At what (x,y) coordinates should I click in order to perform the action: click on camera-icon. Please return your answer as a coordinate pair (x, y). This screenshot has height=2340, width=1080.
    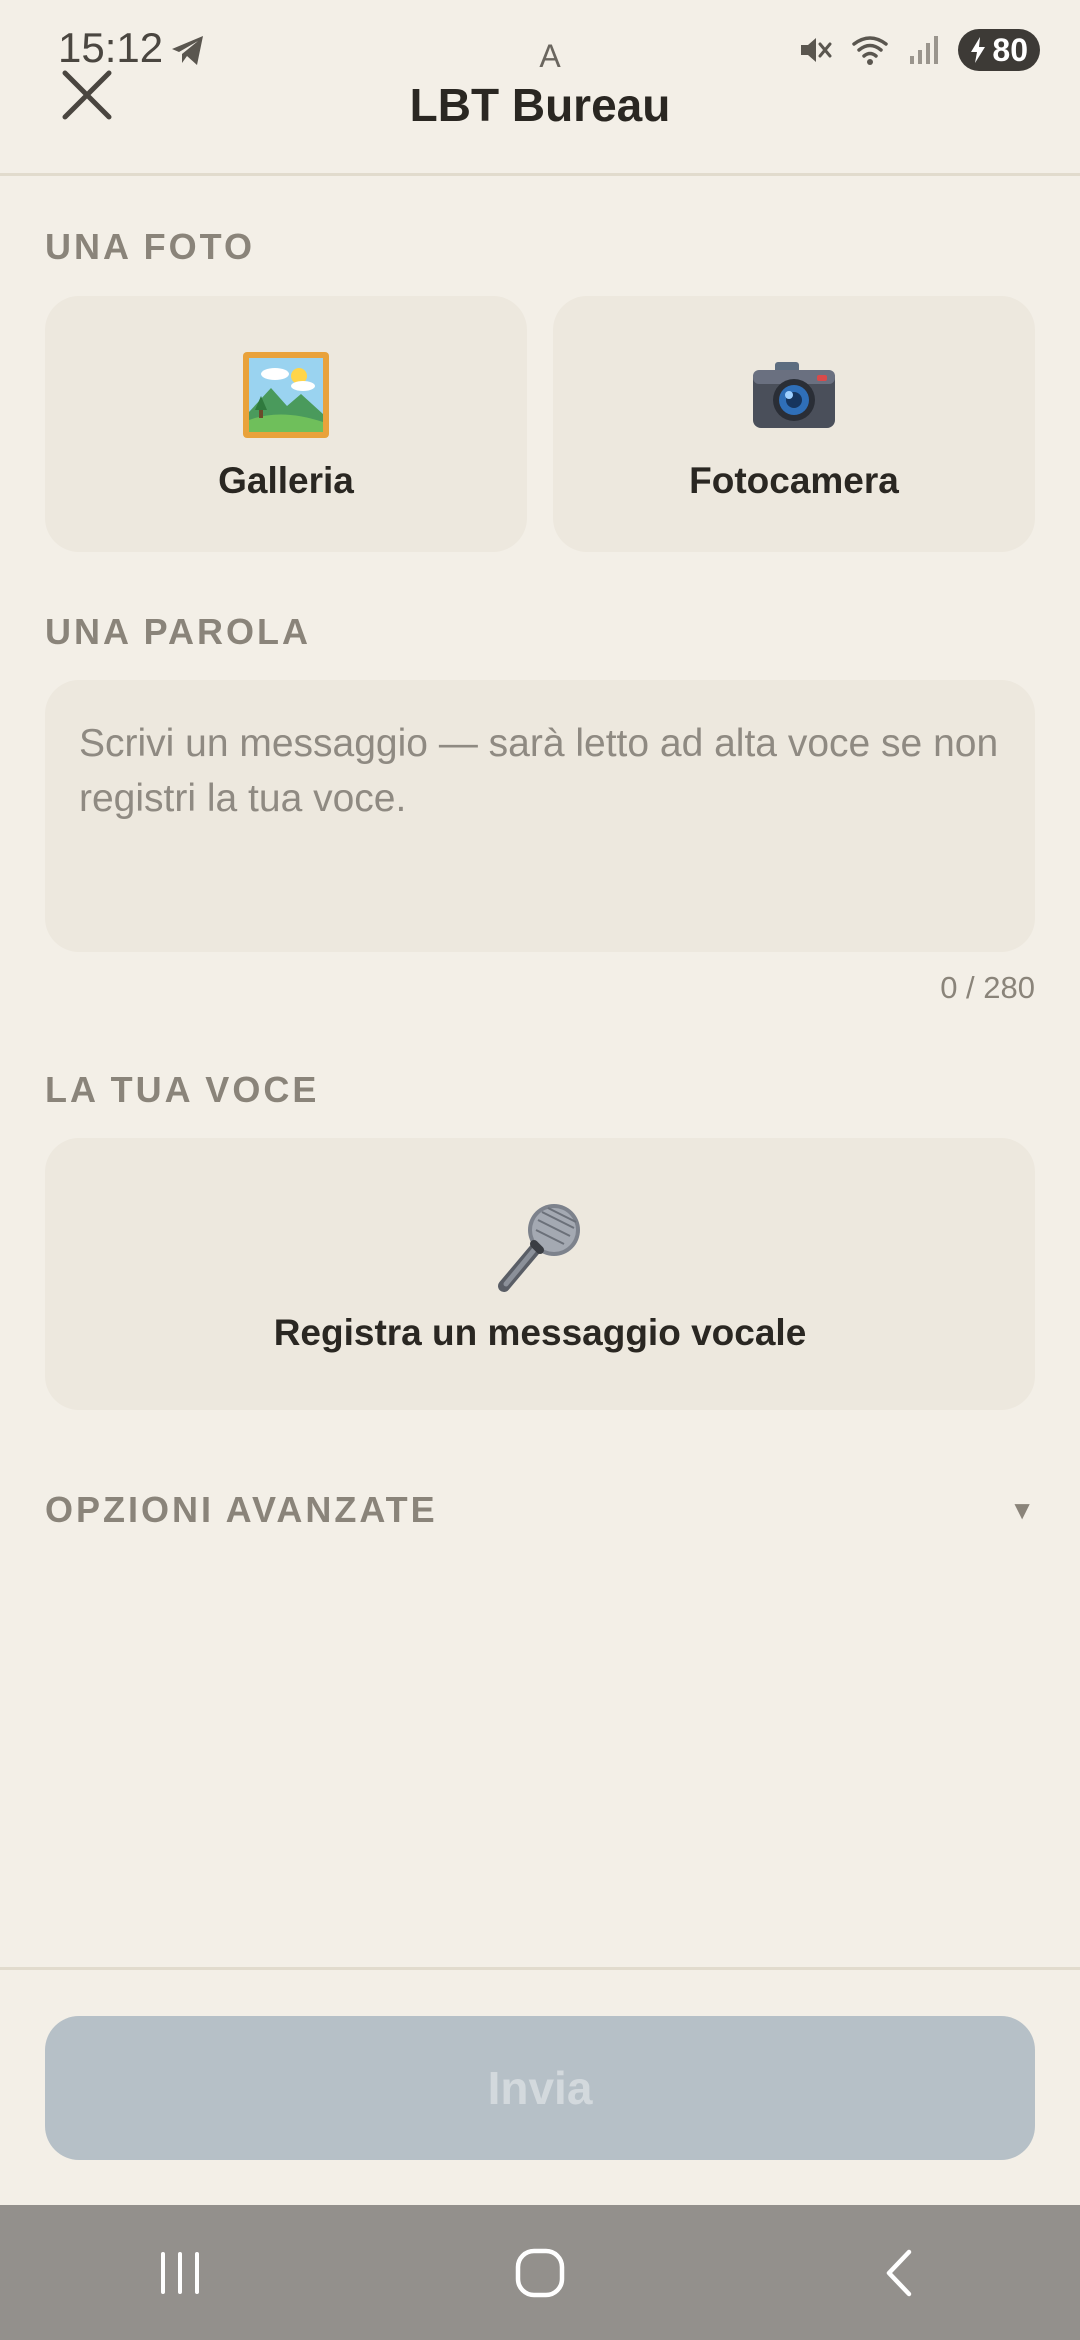
    Looking at the image, I should click on (794, 395).